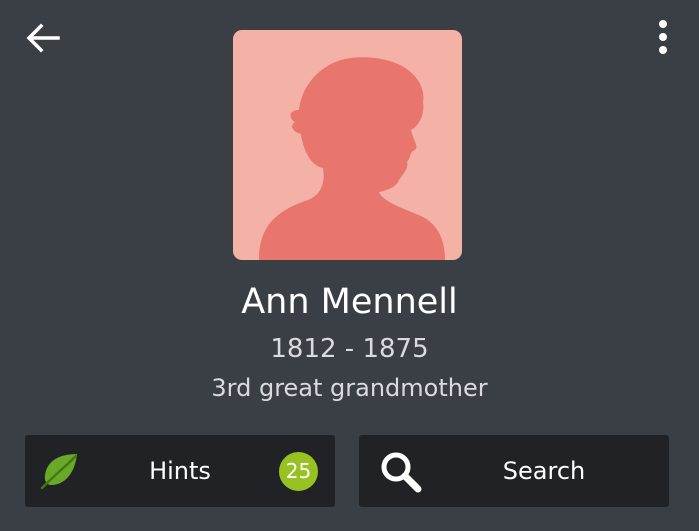  What do you see at coordinates (349, 349) in the screenshot?
I see `person-lifespan: 1812 - 1875` at bounding box center [349, 349].